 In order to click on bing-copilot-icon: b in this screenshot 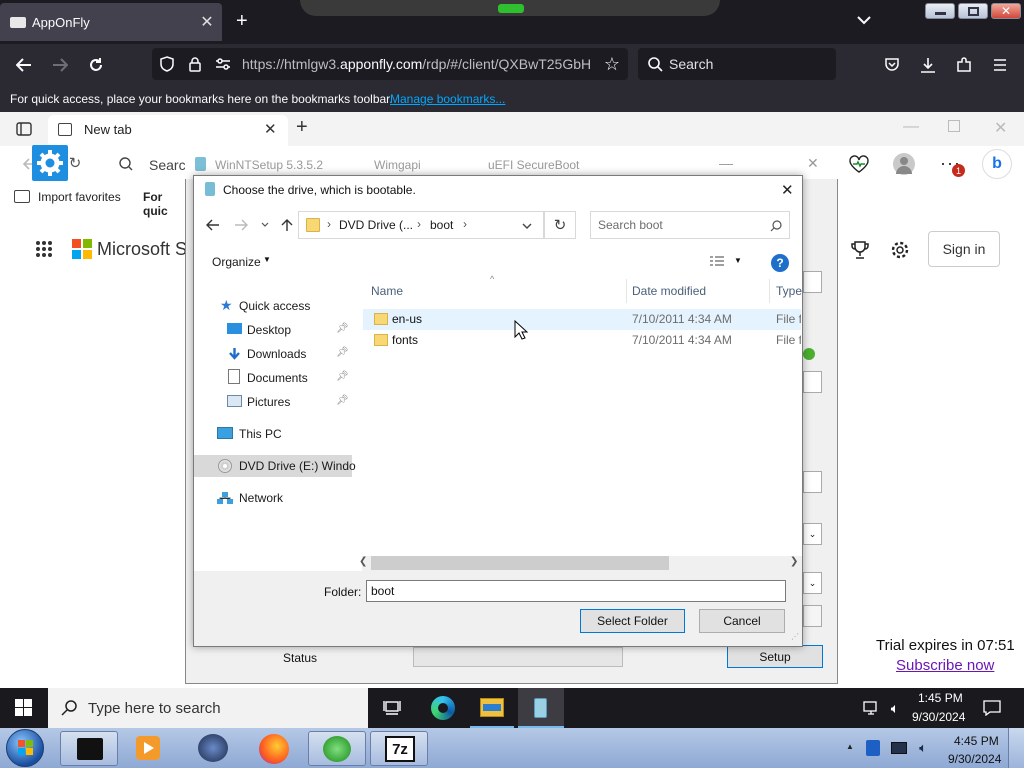, I will do `click(997, 164)`.